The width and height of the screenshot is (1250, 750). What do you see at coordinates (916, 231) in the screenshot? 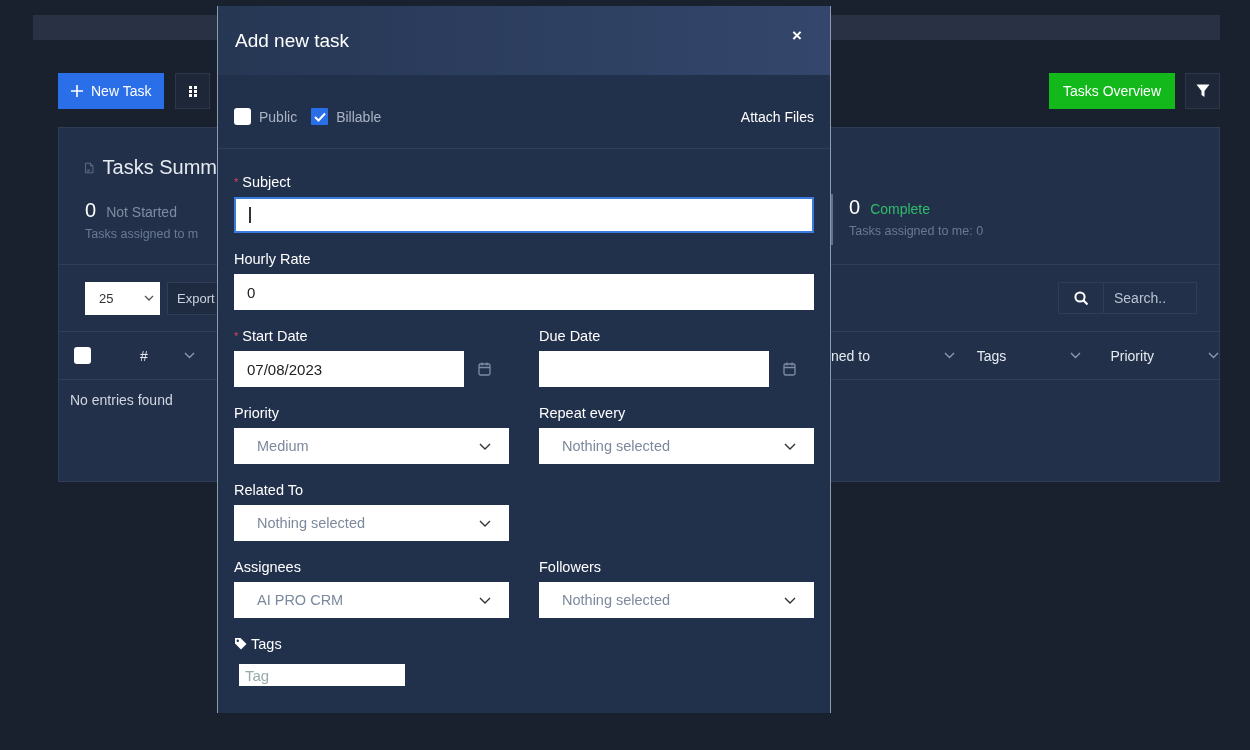
I see `stat-subtext: Tasks assigned to me: 0` at bounding box center [916, 231].